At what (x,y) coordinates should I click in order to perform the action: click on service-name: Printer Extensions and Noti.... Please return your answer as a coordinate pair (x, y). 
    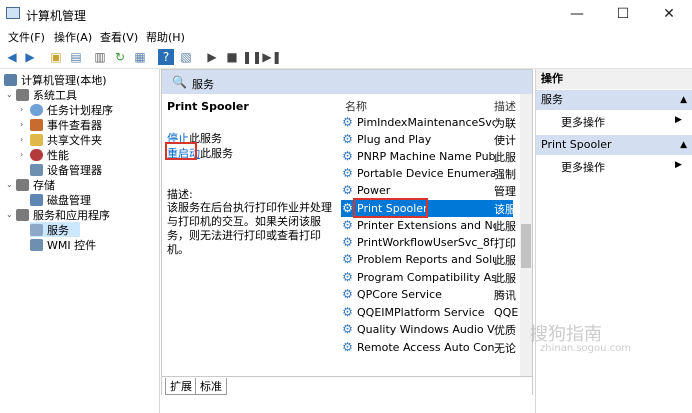
    Looking at the image, I should click on (426, 225).